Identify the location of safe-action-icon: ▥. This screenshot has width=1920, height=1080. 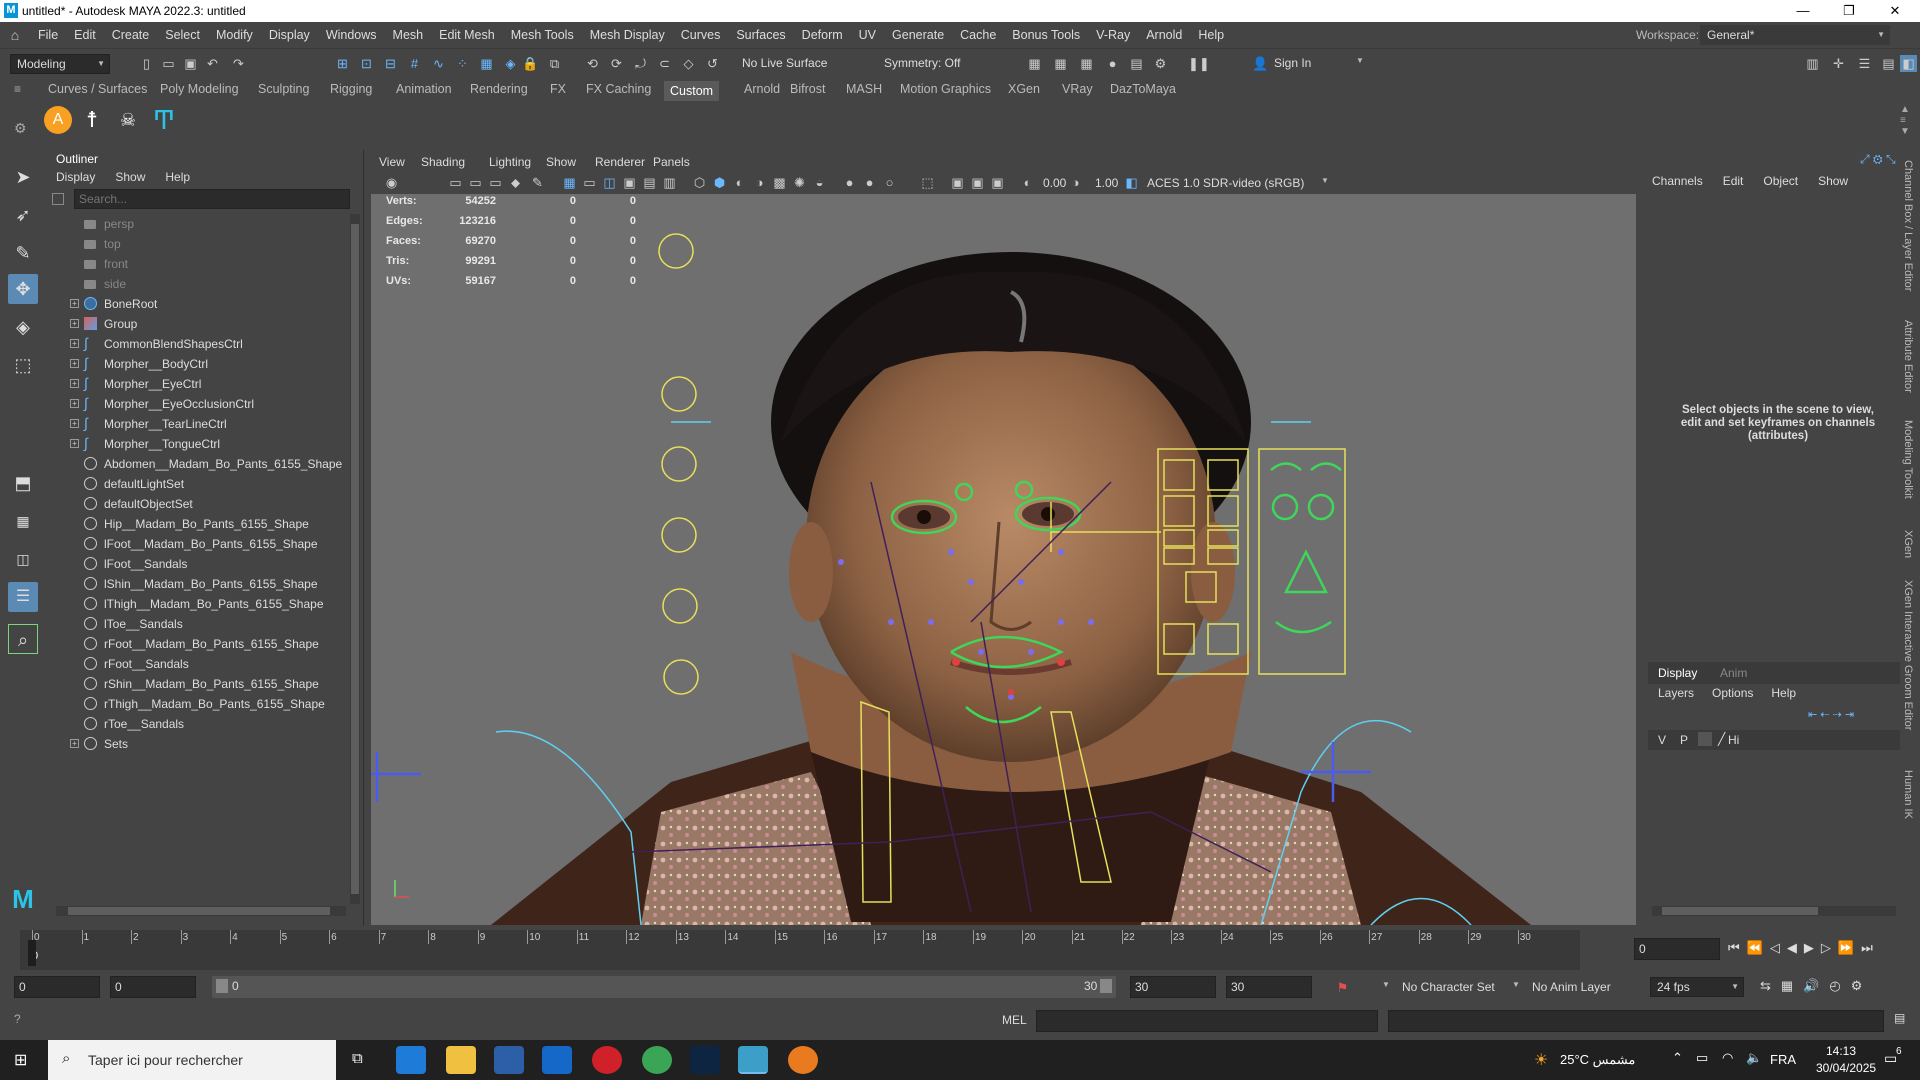
(669, 182).